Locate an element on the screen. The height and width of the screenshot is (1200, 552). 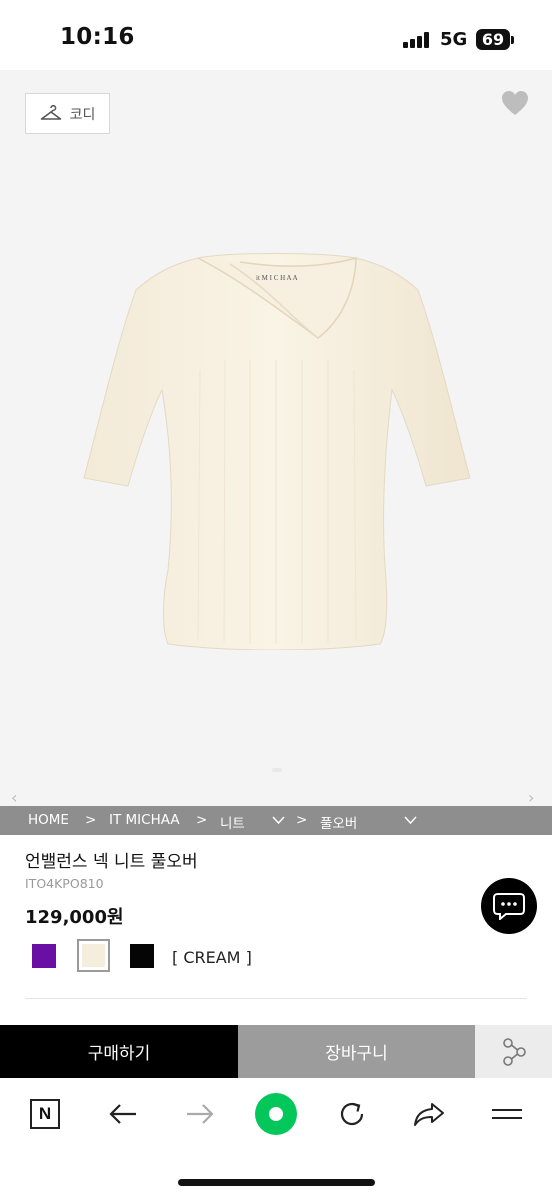
heart-icon is located at coordinates (515, 103).